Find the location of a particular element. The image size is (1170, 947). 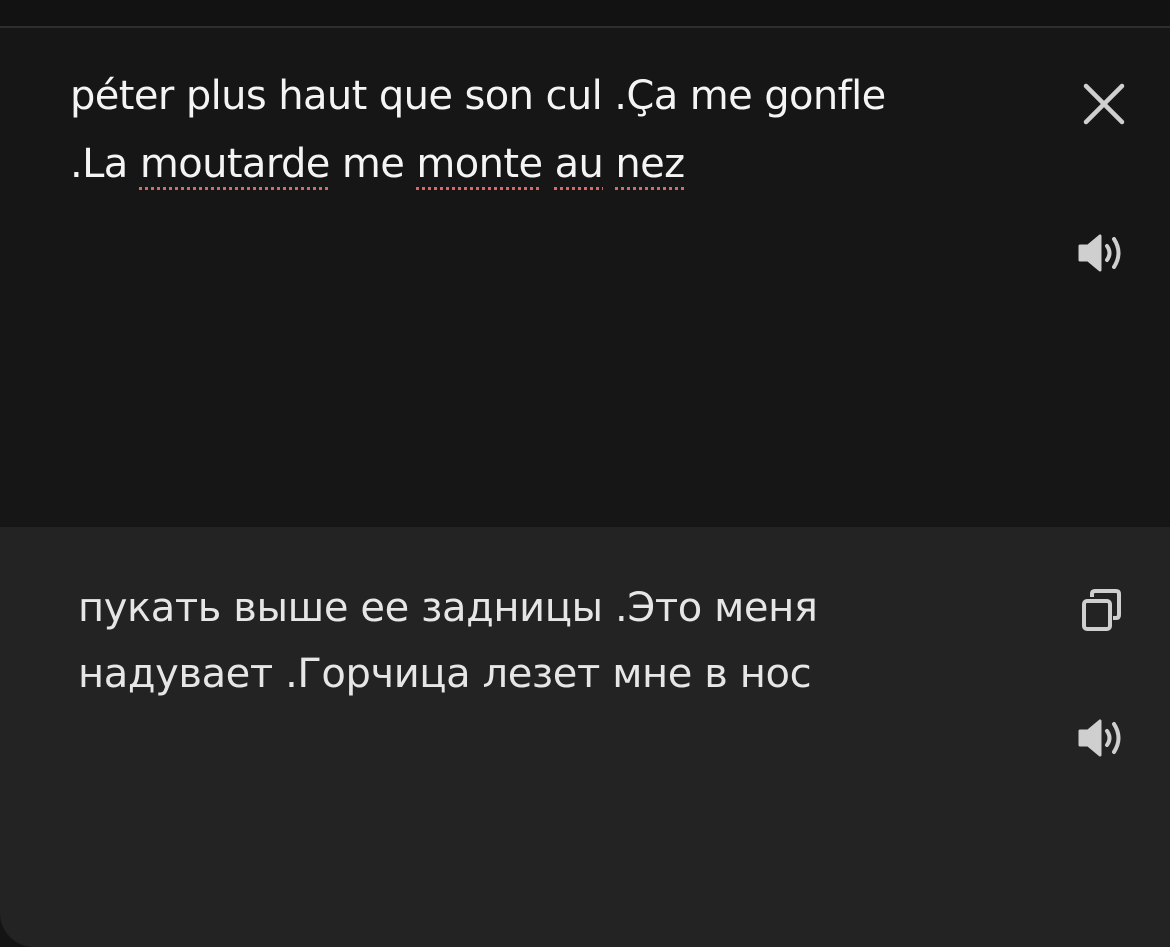

translation-line-2: надувает .Горчица лезет мне в нос is located at coordinates (445, 674).